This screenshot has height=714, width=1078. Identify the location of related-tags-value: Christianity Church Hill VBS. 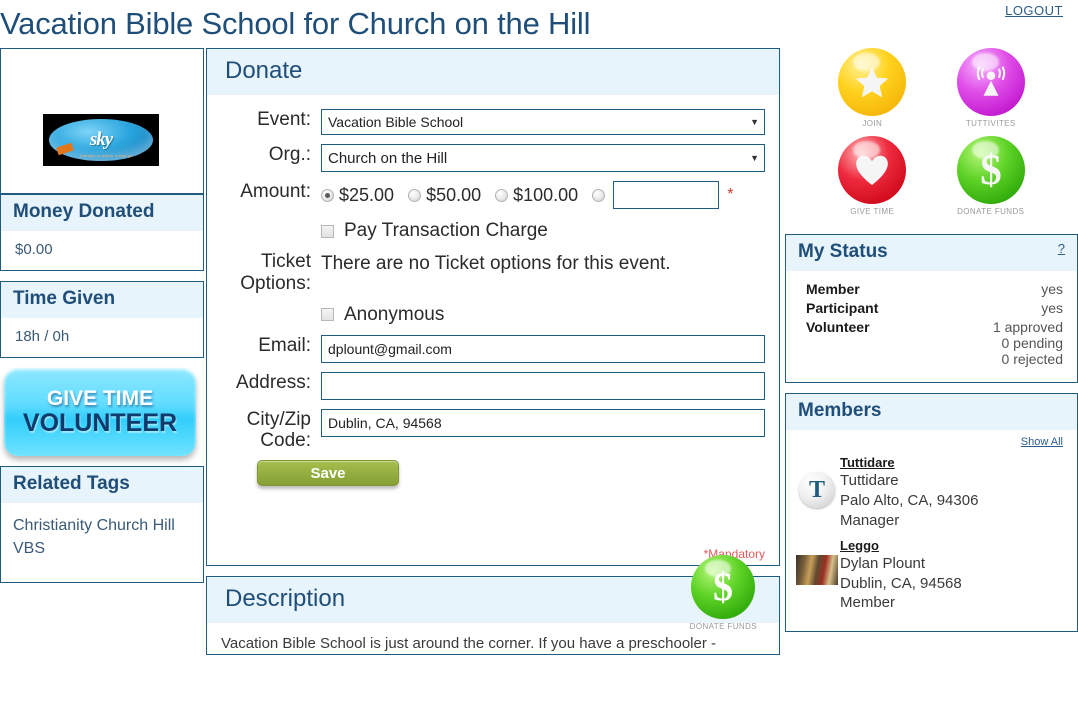
(102, 537).